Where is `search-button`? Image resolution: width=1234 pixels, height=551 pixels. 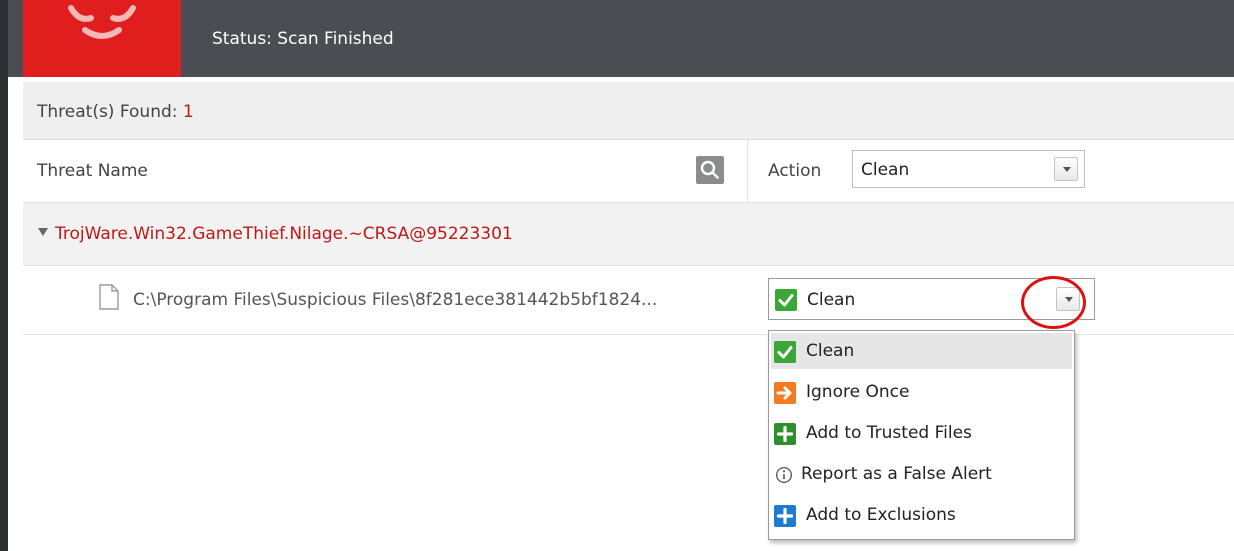
search-button is located at coordinates (710, 170).